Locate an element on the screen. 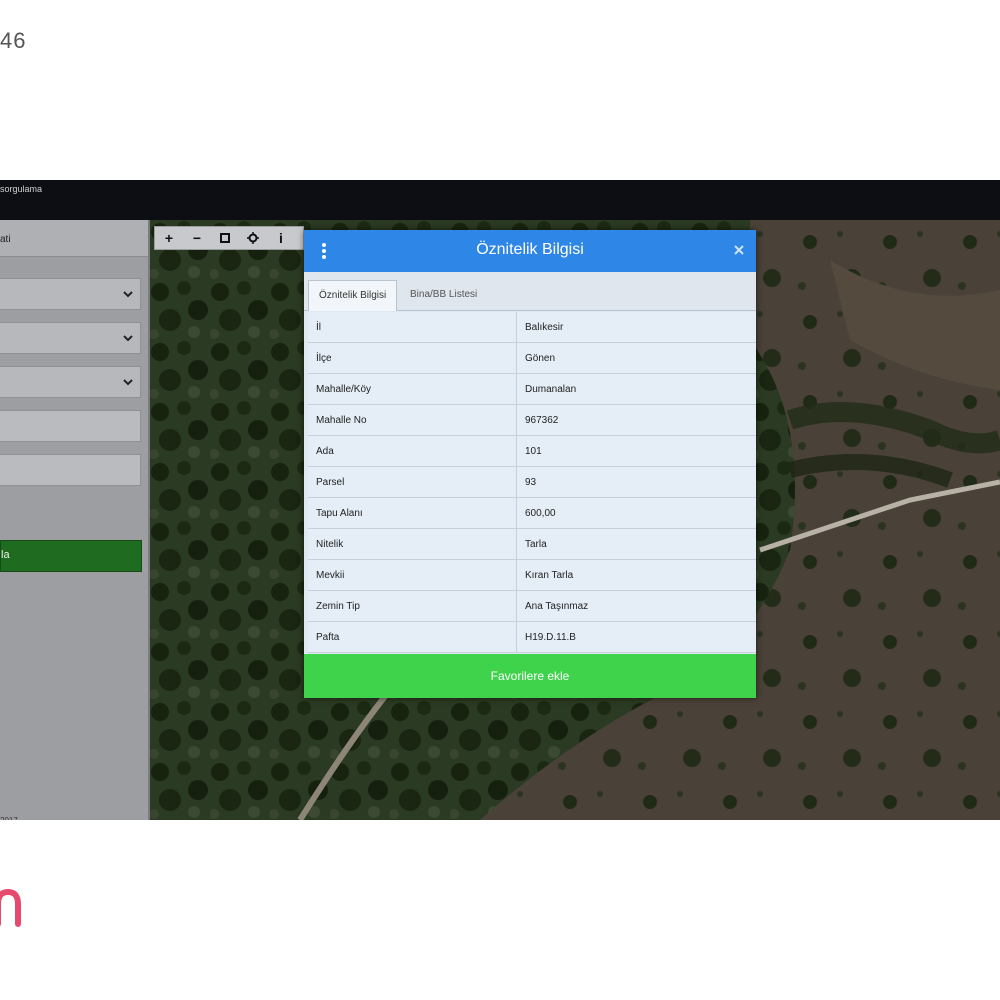  table-row: İl Balıkesir is located at coordinates (532, 327).